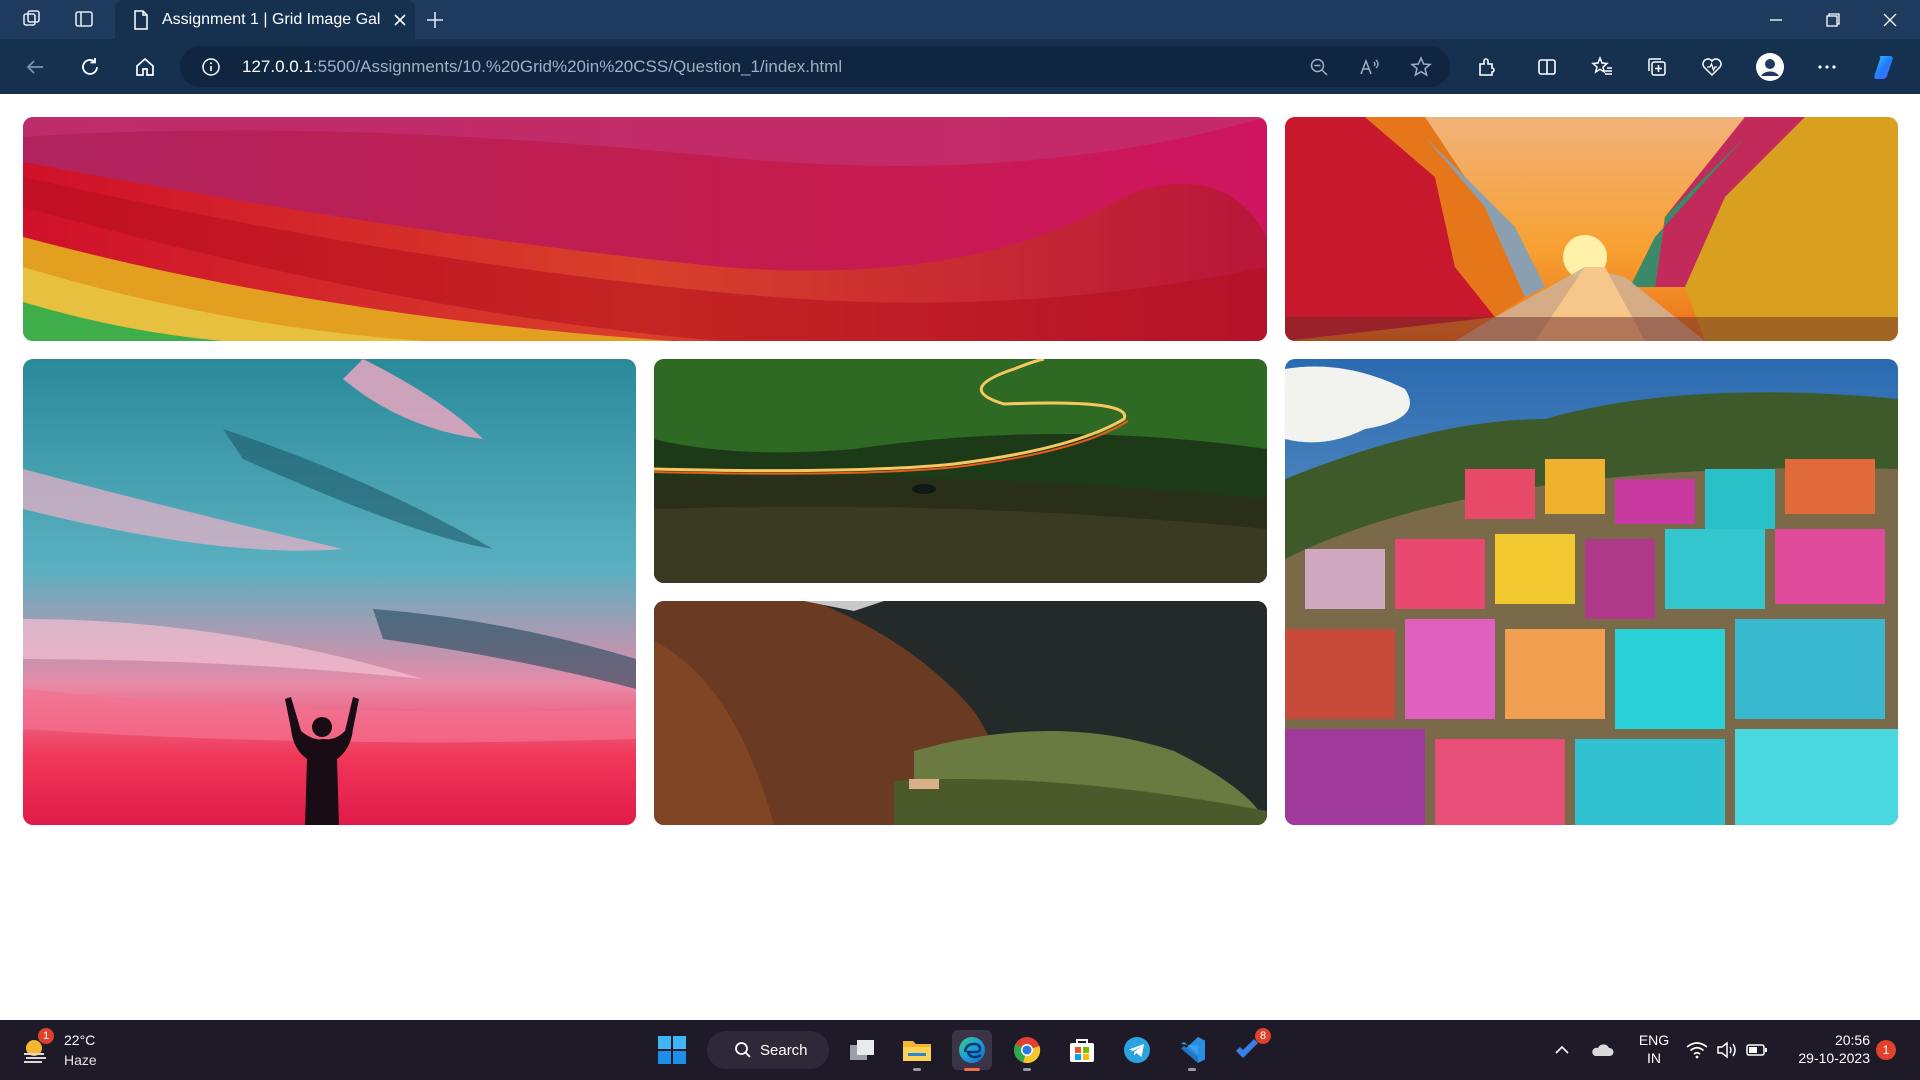 The width and height of the screenshot is (1920, 1080). I want to click on workspaces-icon, so click(32, 19).